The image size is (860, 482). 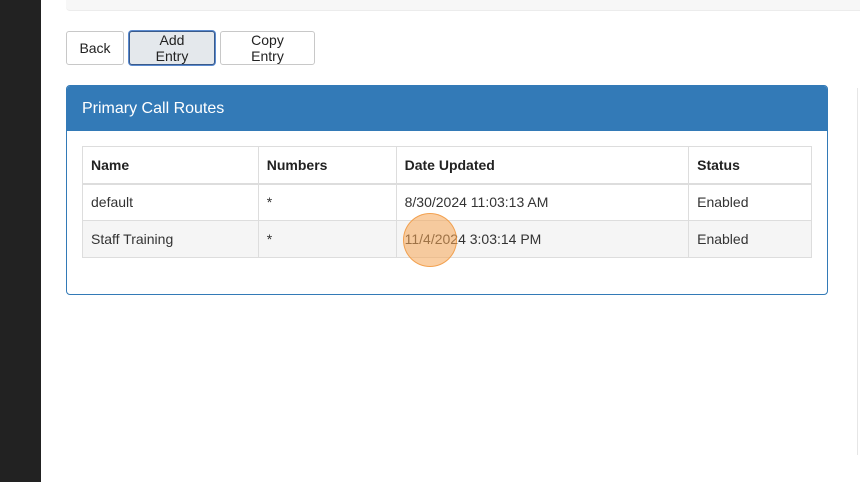 I want to click on table-header-row: Name Numbers Date Updated Status, so click(x=447, y=165).